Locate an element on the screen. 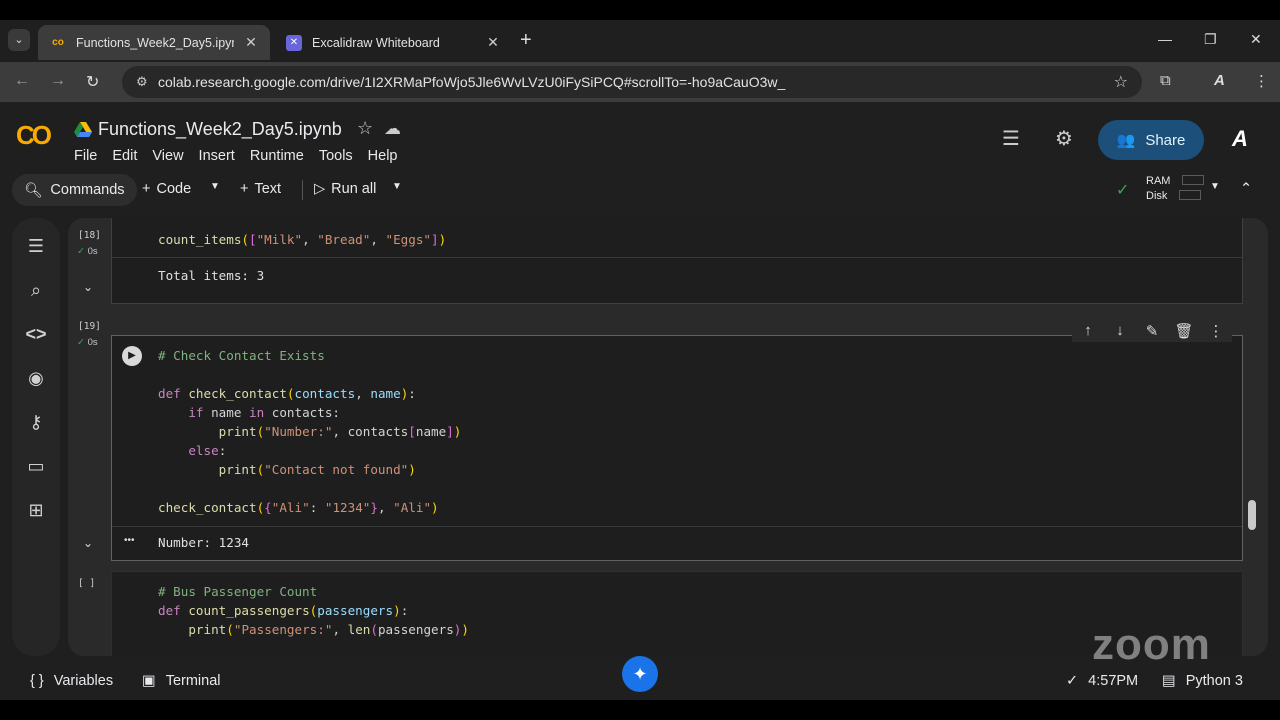 This screenshot has width=1280, height=720. colab-logo: CO is located at coordinates (34, 135).